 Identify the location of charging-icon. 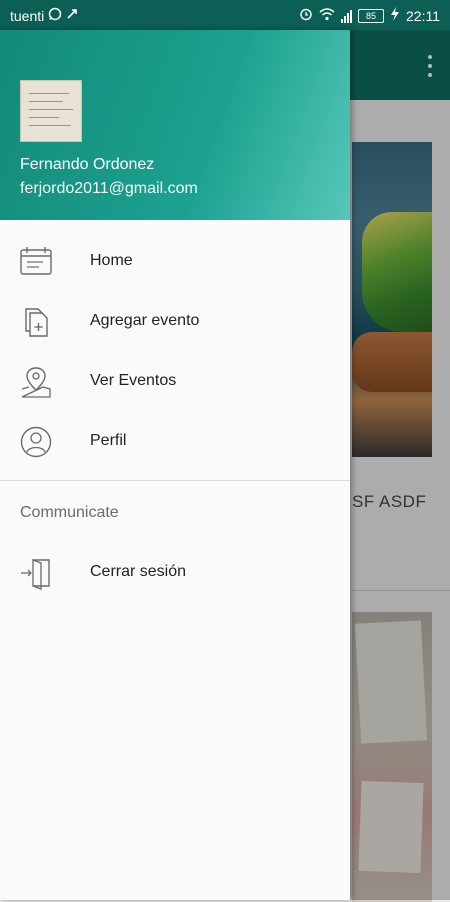
(395, 16).